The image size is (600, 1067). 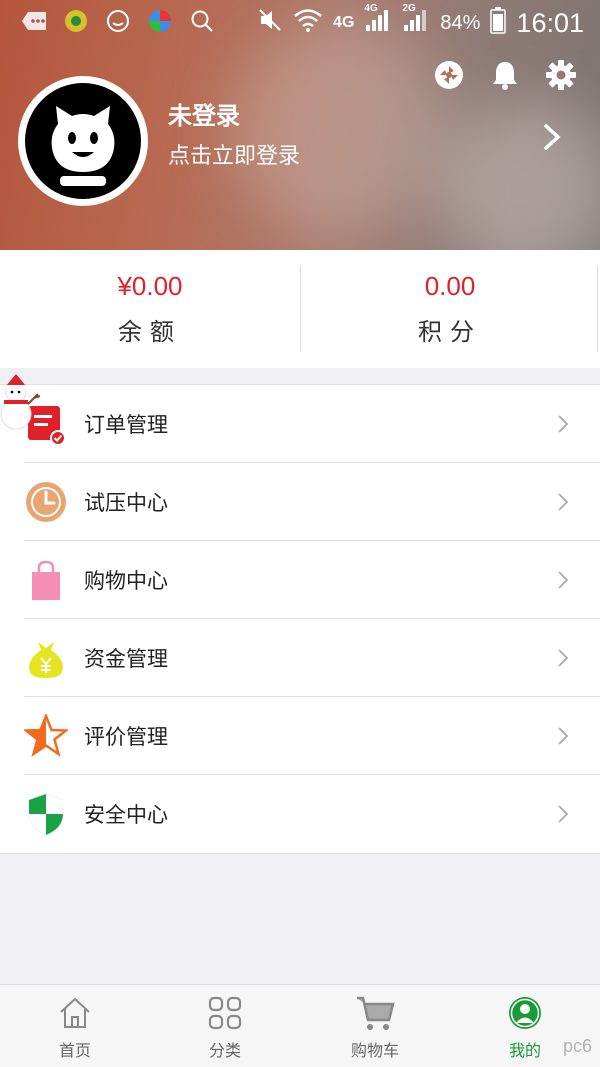 I want to click on menu-item-shopping: 购物中心, so click(x=300, y=580).